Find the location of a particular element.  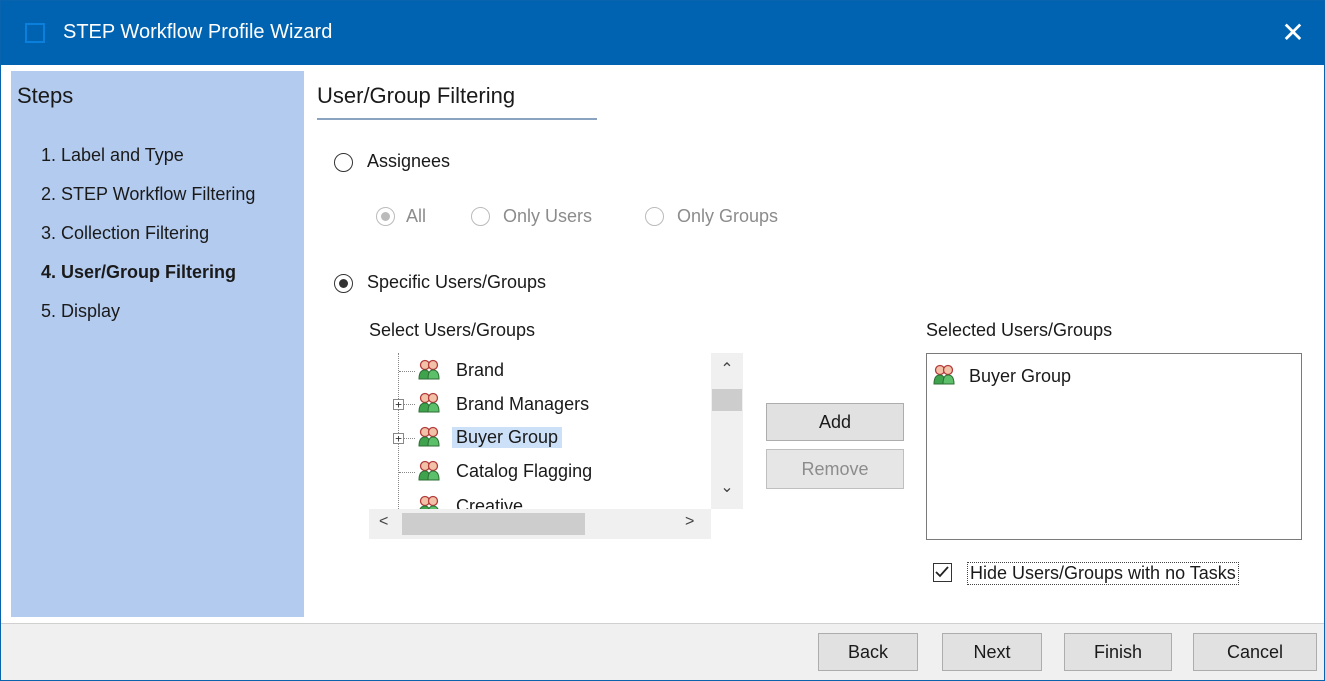

only-groups-label: Only Groups is located at coordinates (727, 216).